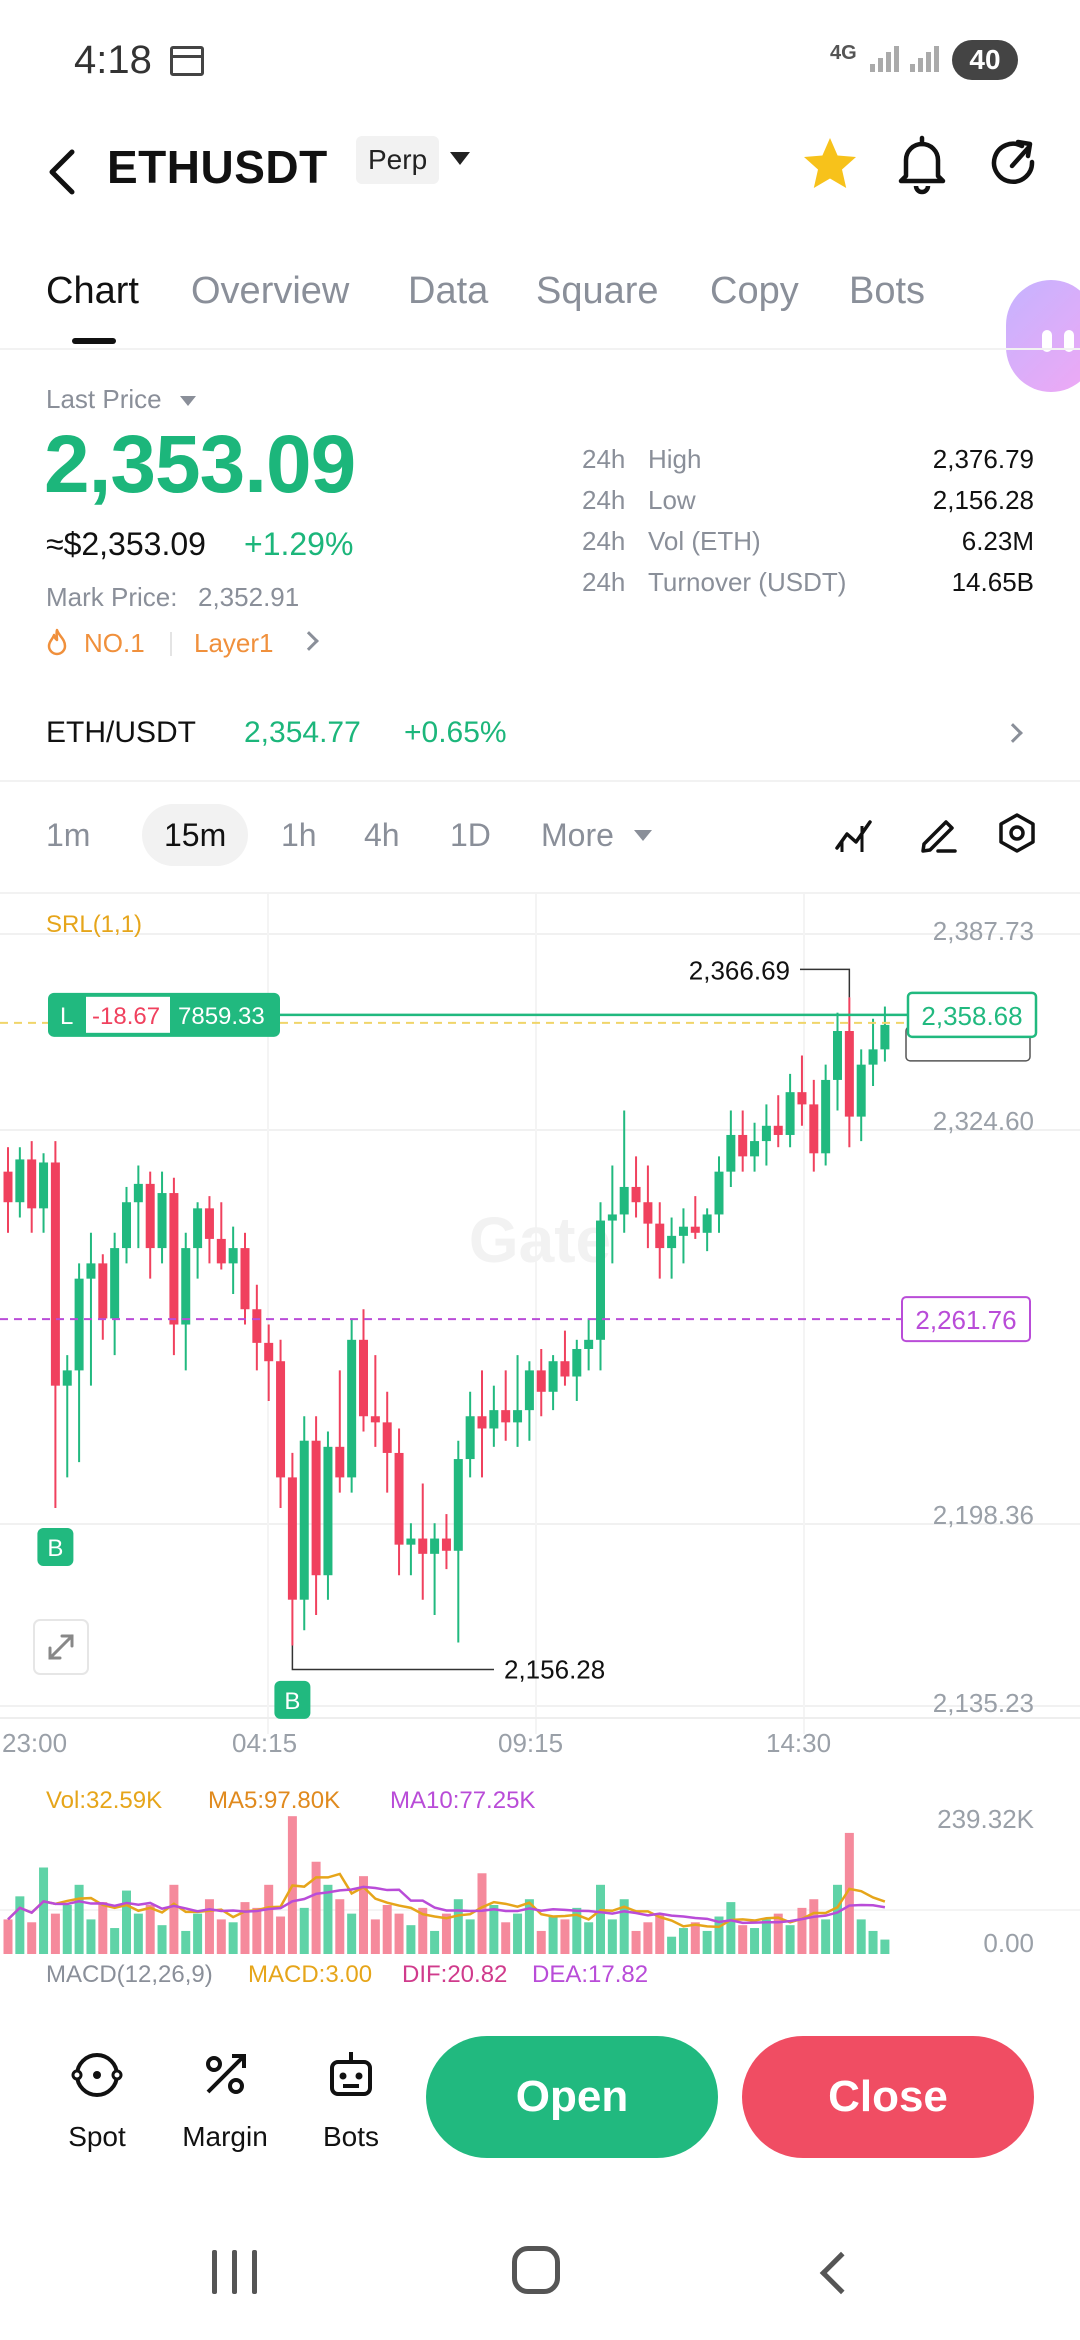  Describe the element at coordinates (92, 291) in the screenshot. I see `tab-chart: Chart` at that location.